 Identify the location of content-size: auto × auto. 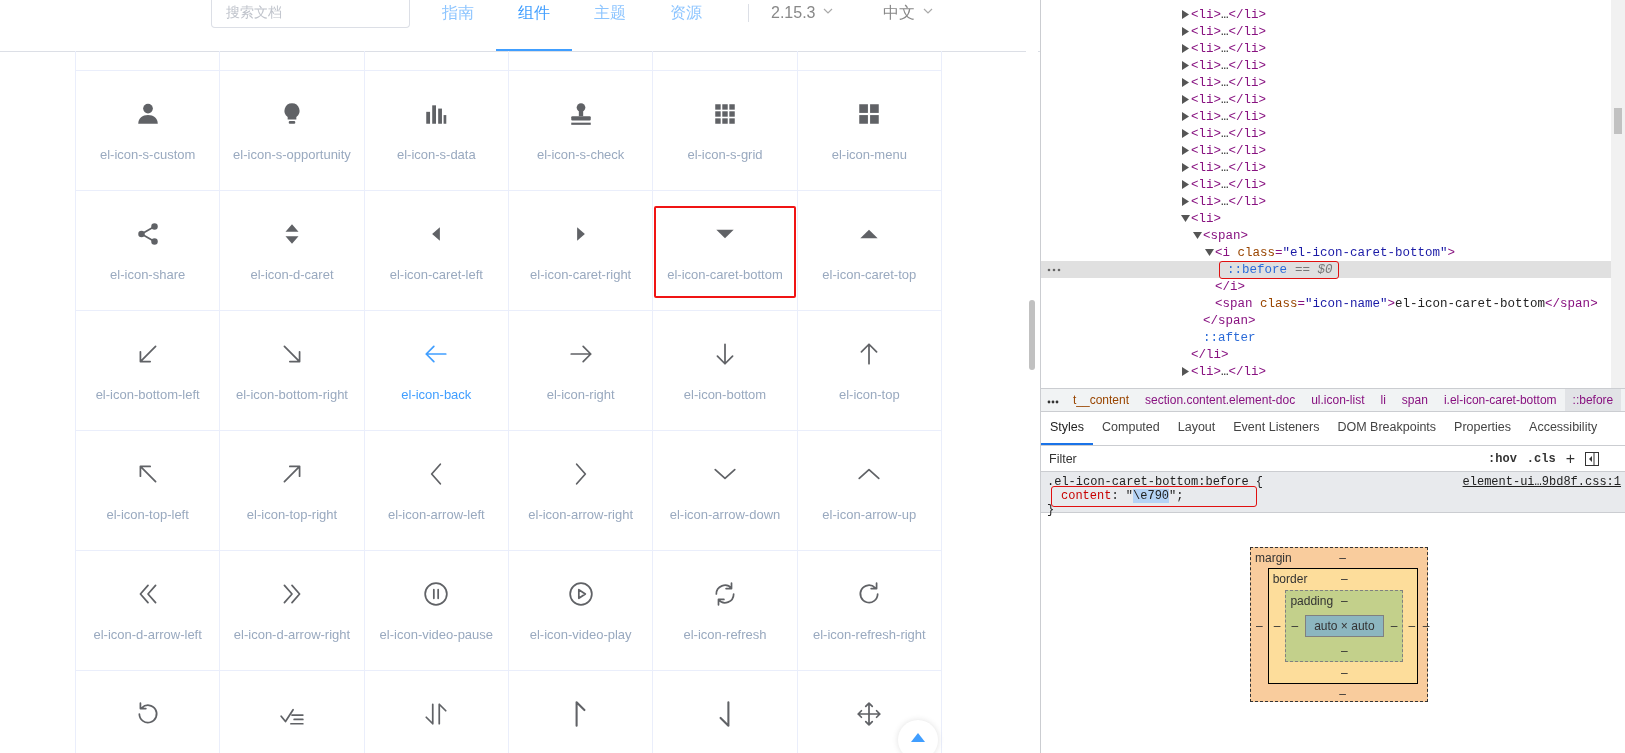
(1344, 626).